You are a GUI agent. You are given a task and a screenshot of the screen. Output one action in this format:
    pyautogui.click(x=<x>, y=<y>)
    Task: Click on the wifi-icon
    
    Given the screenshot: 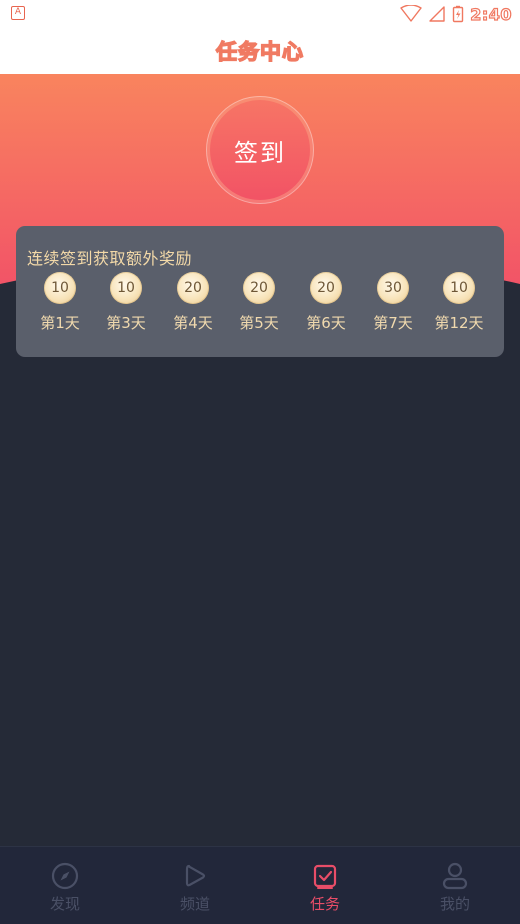 What is the action you would take?
    pyautogui.click(x=411, y=13)
    